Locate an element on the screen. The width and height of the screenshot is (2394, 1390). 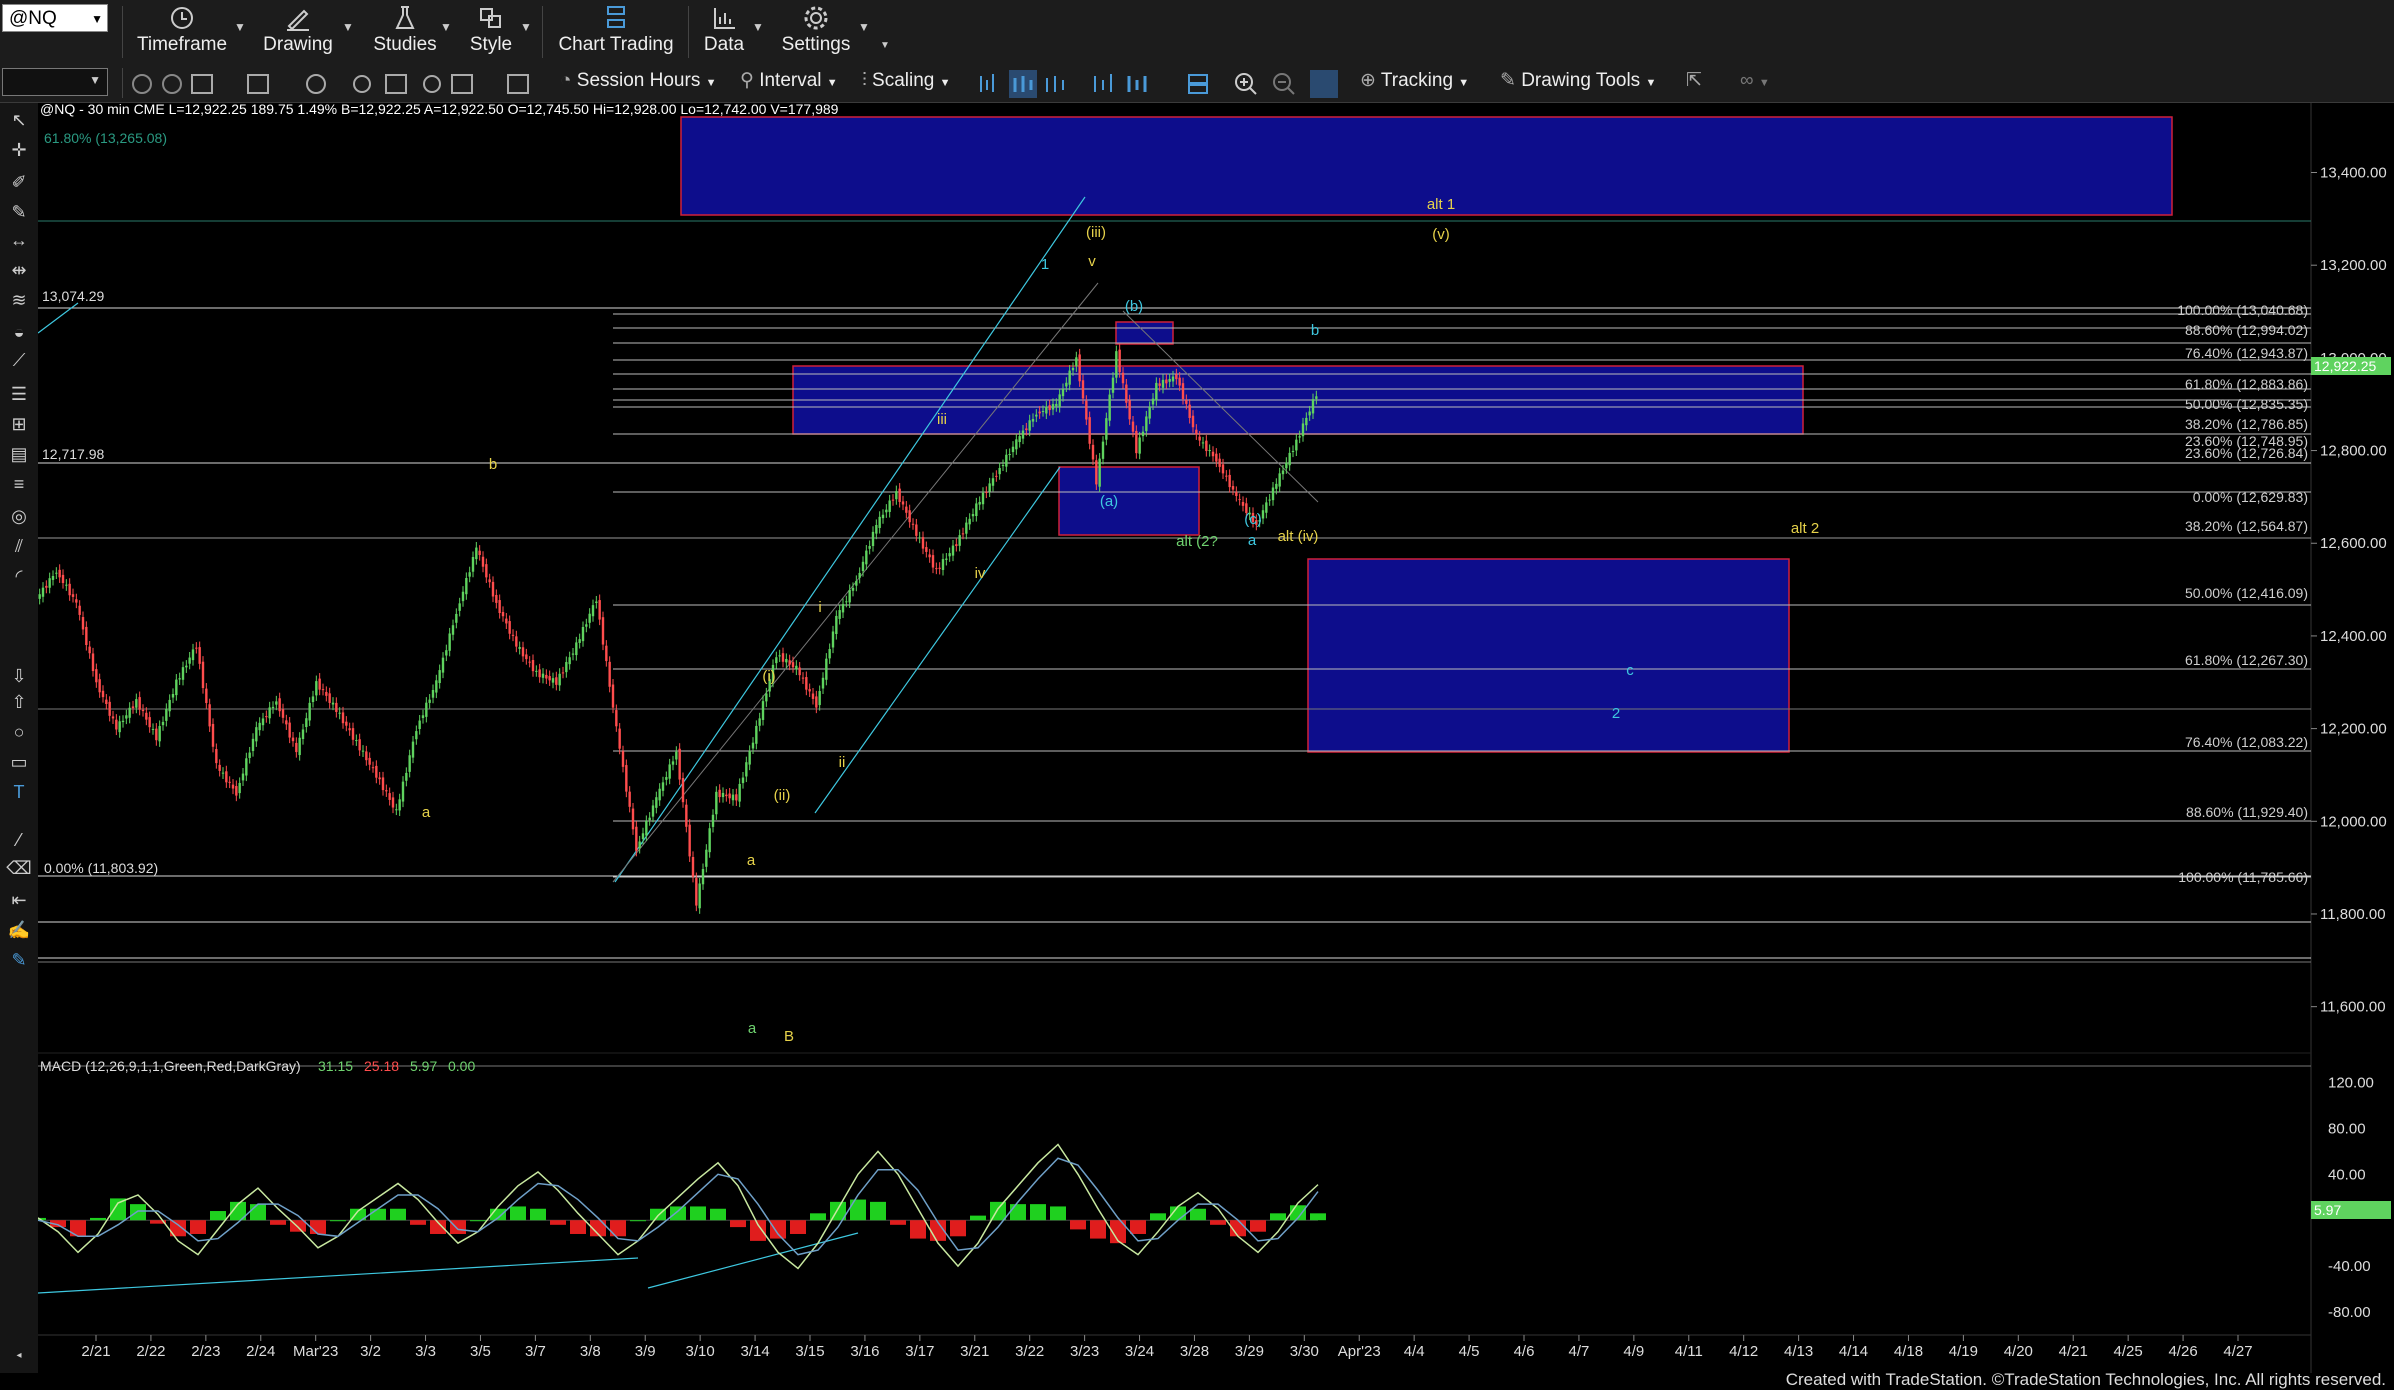
settings-caret-icon: ▼ is located at coordinates (864, 27).